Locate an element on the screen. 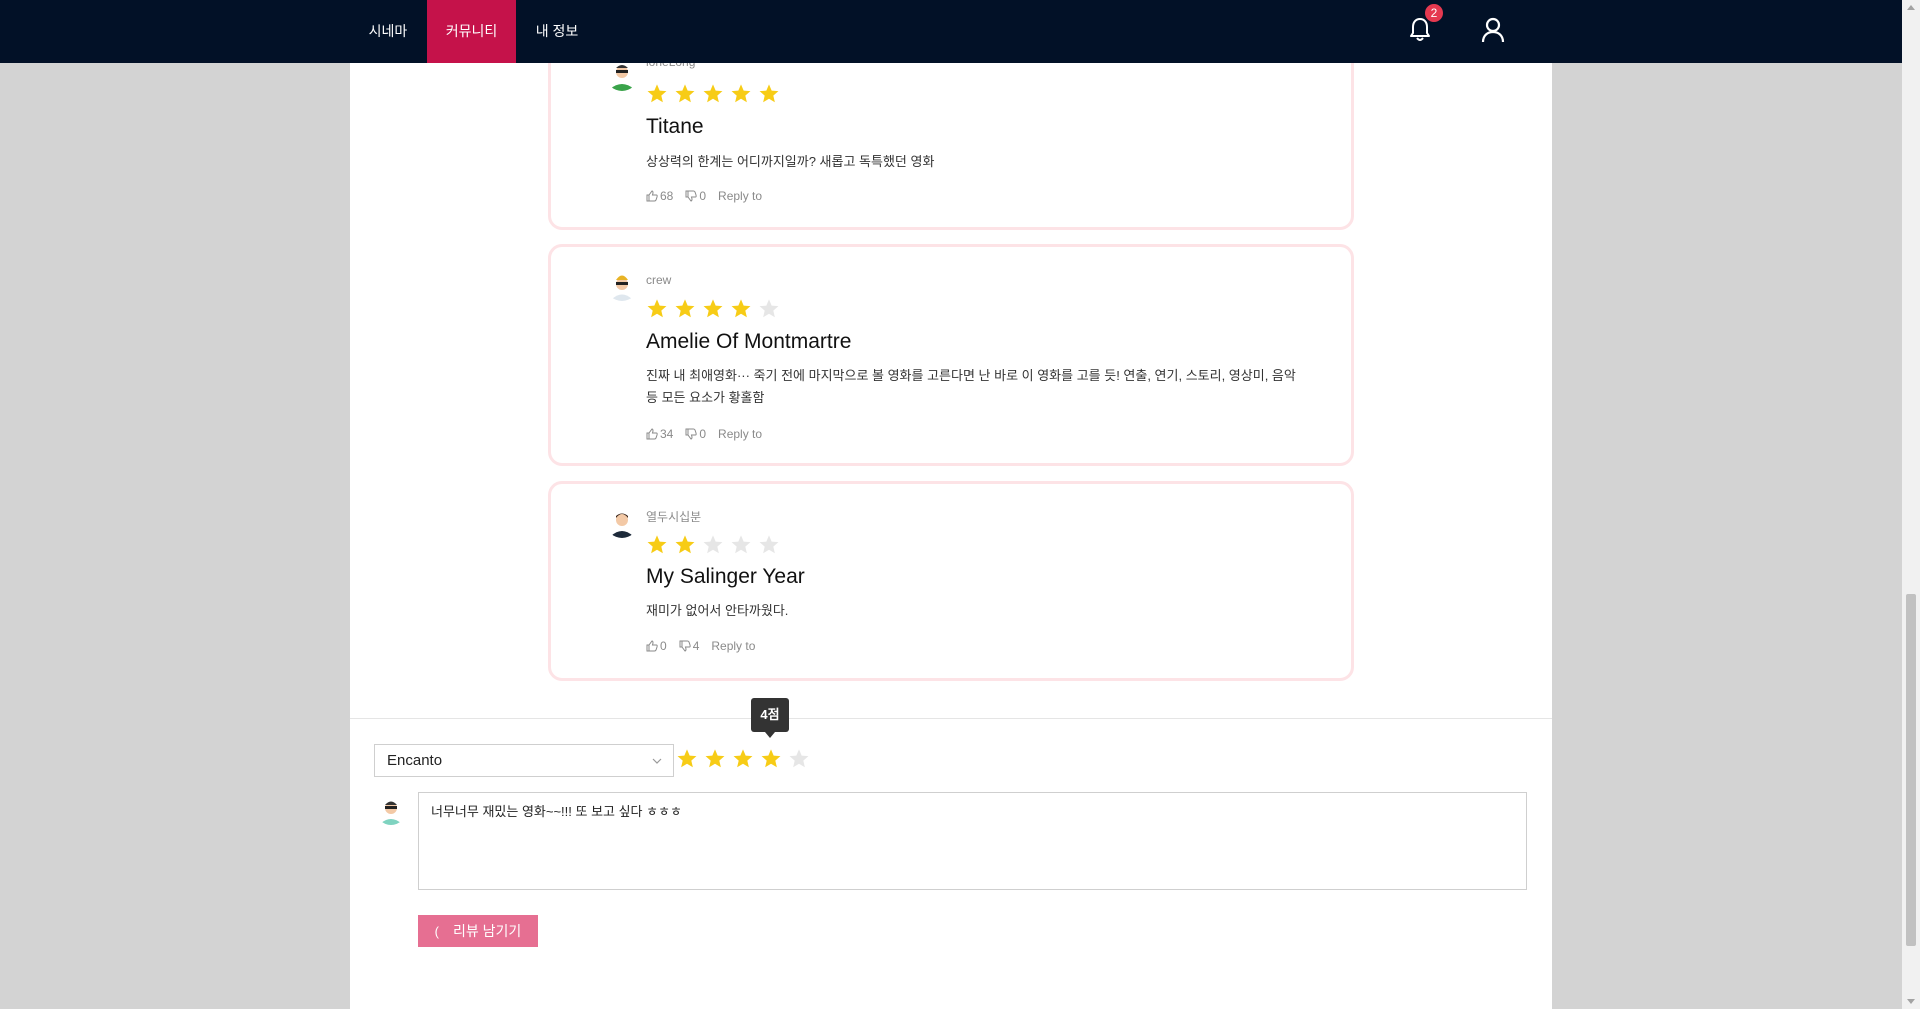  review-text: 재미가 없어서 안타까웠다. is located at coordinates (717, 610).